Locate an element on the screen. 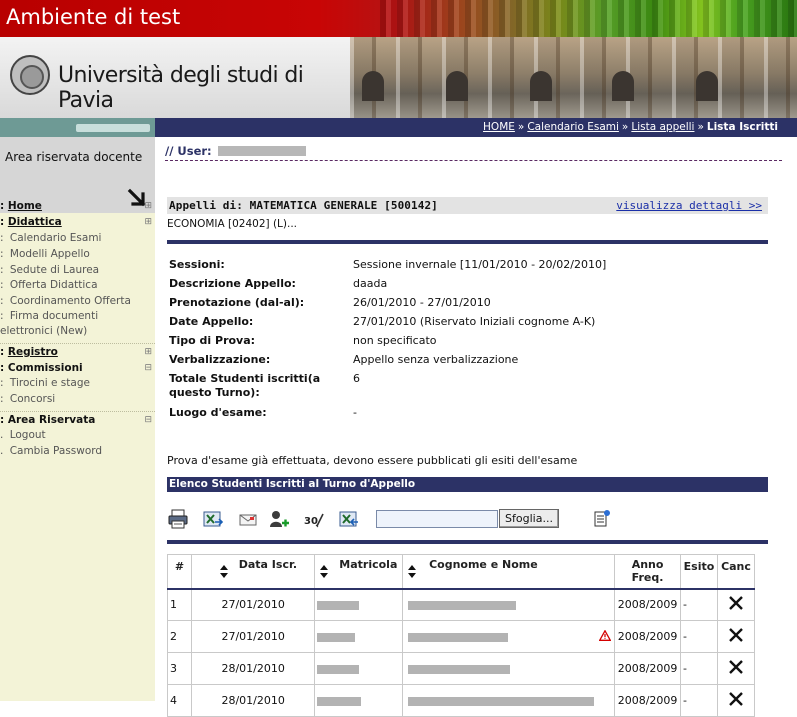 This screenshot has width=797, height=717. user-label: // User: is located at coordinates (188, 151).